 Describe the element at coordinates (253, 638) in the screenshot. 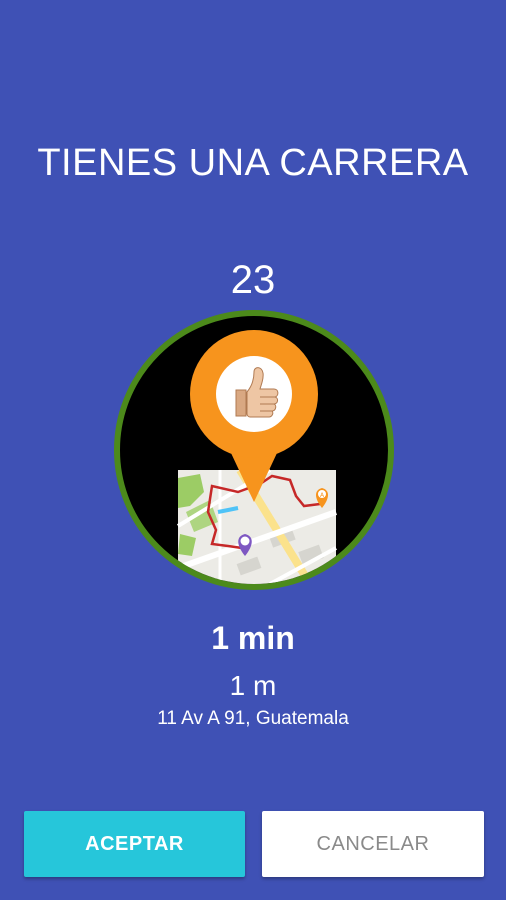

I see `eta-label: 1 min` at that location.